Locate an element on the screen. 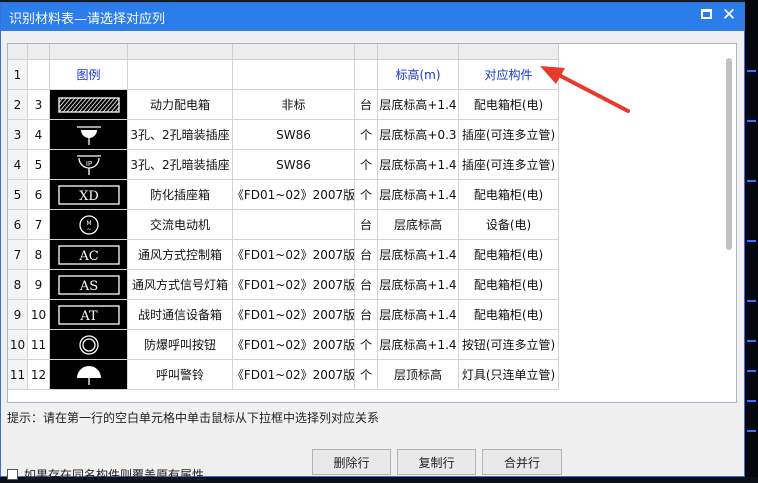  cell-seq: 5 is located at coordinates (39, 165).